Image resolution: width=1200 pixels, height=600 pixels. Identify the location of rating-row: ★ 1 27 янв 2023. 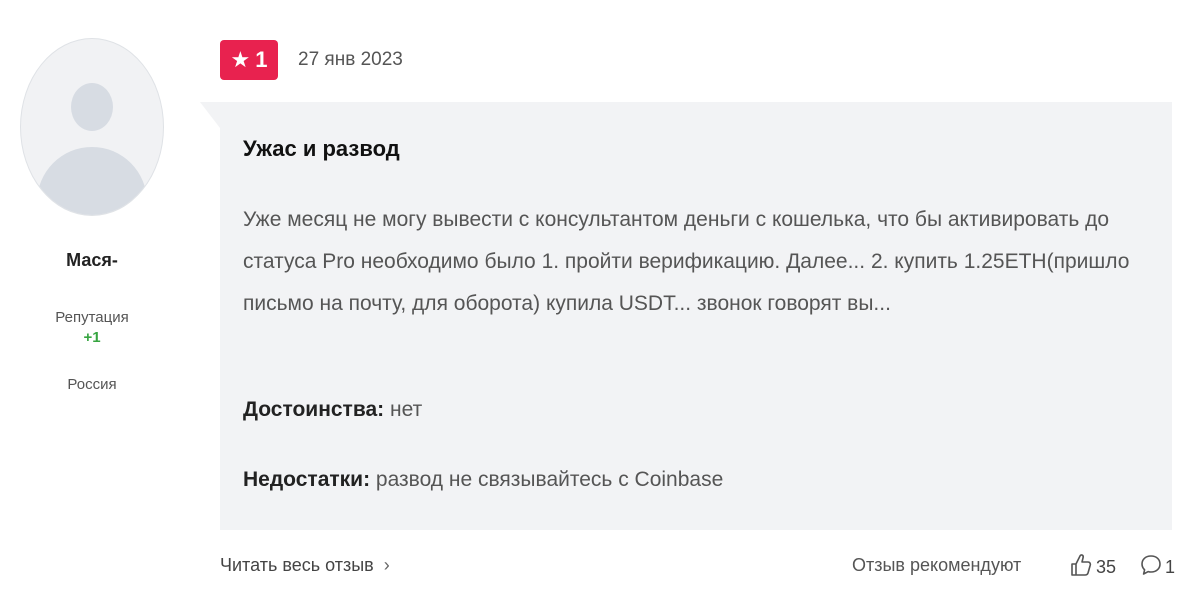
(311, 60).